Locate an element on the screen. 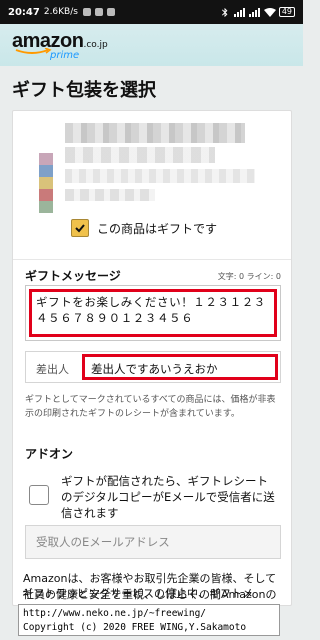 This screenshot has width=320, height=640. product-detail-blurred is located at coordinates (140, 155).